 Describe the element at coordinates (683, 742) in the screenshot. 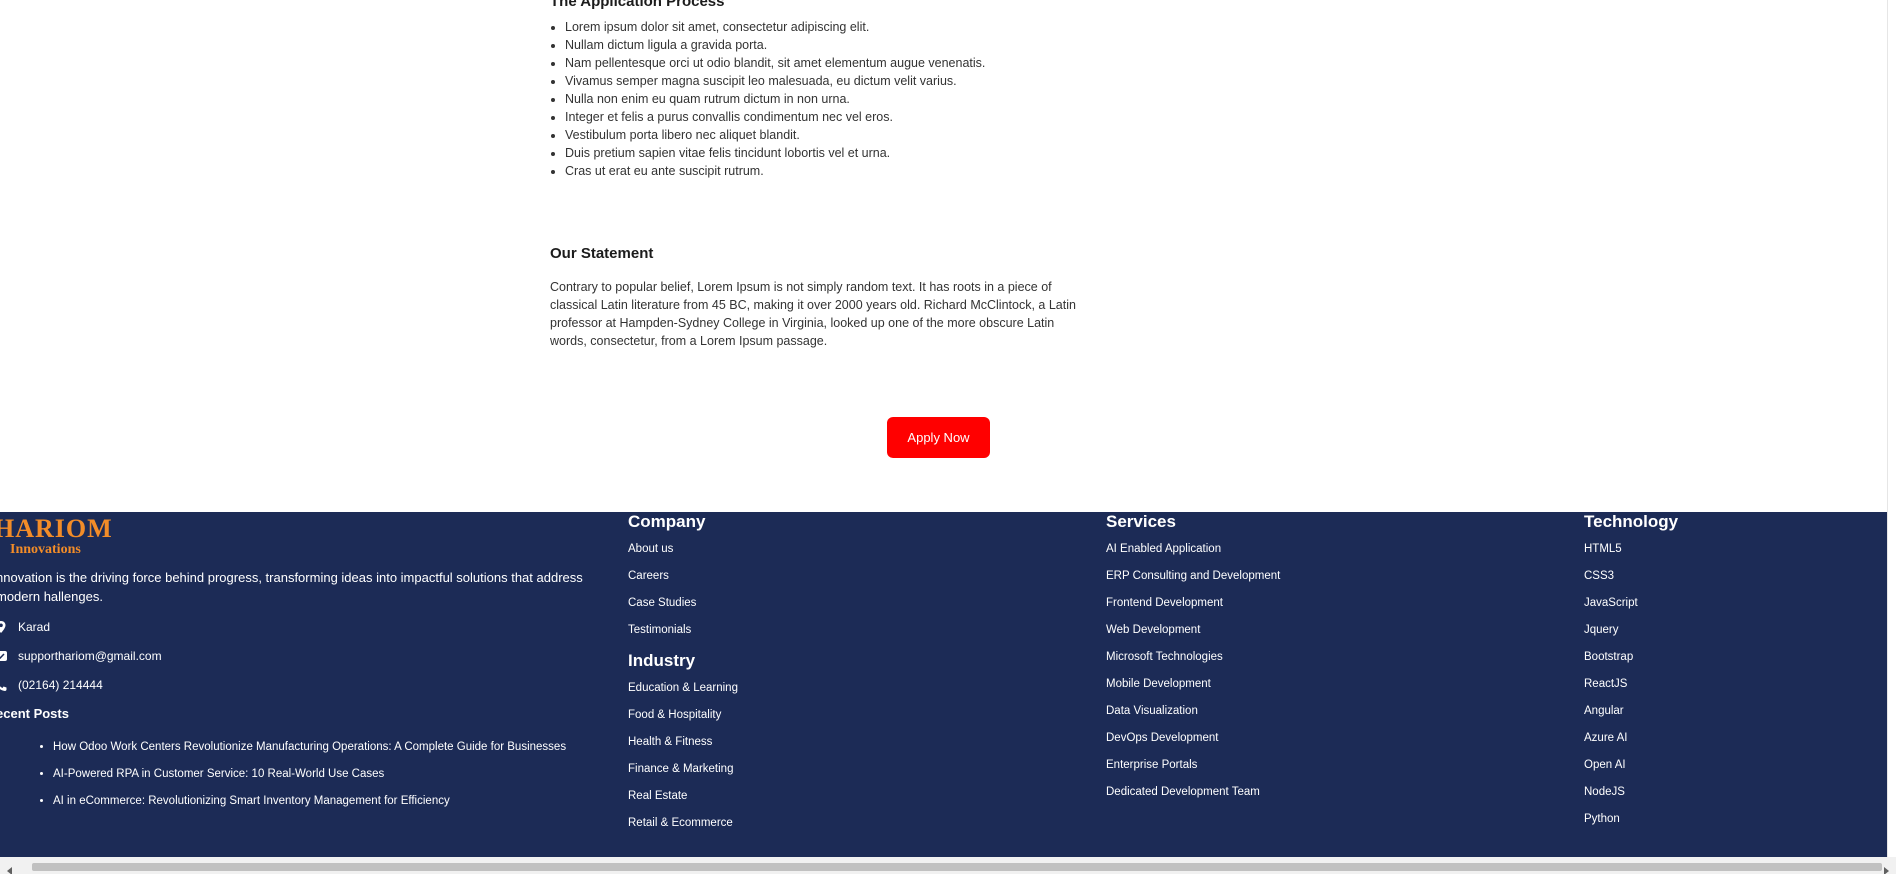

I see `footer-link-health: Health & Fitness` at that location.